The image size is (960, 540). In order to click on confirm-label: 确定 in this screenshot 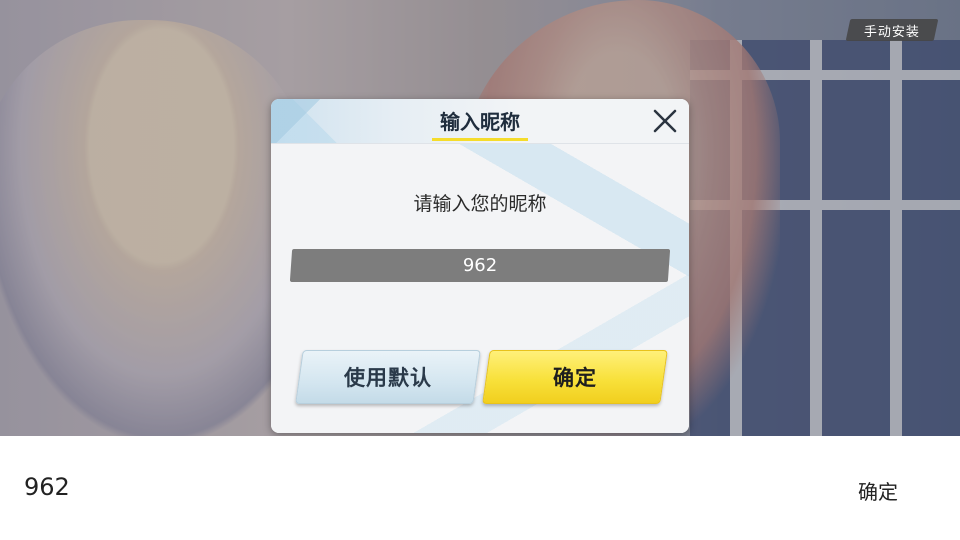, I will do `click(575, 378)`.